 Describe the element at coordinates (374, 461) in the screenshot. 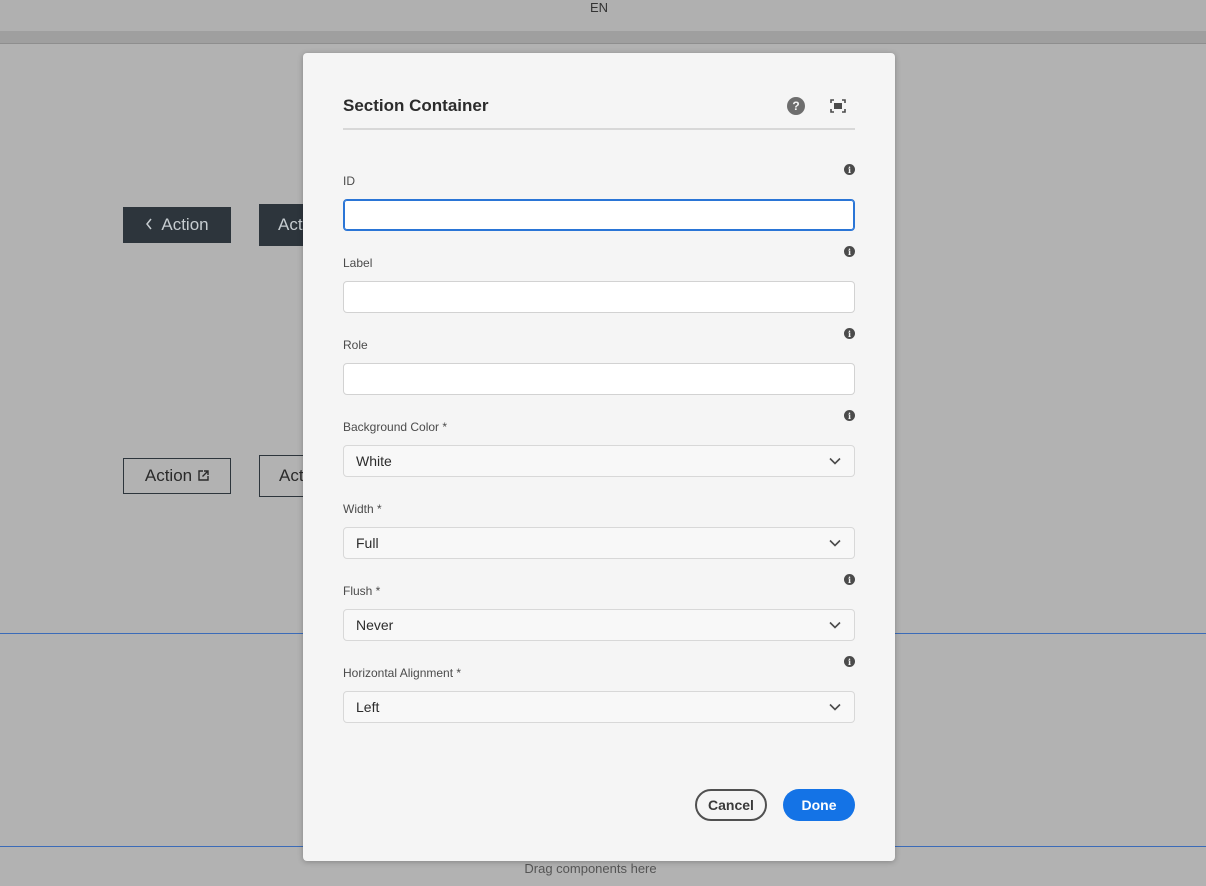

I see `background-color-value: White` at that location.